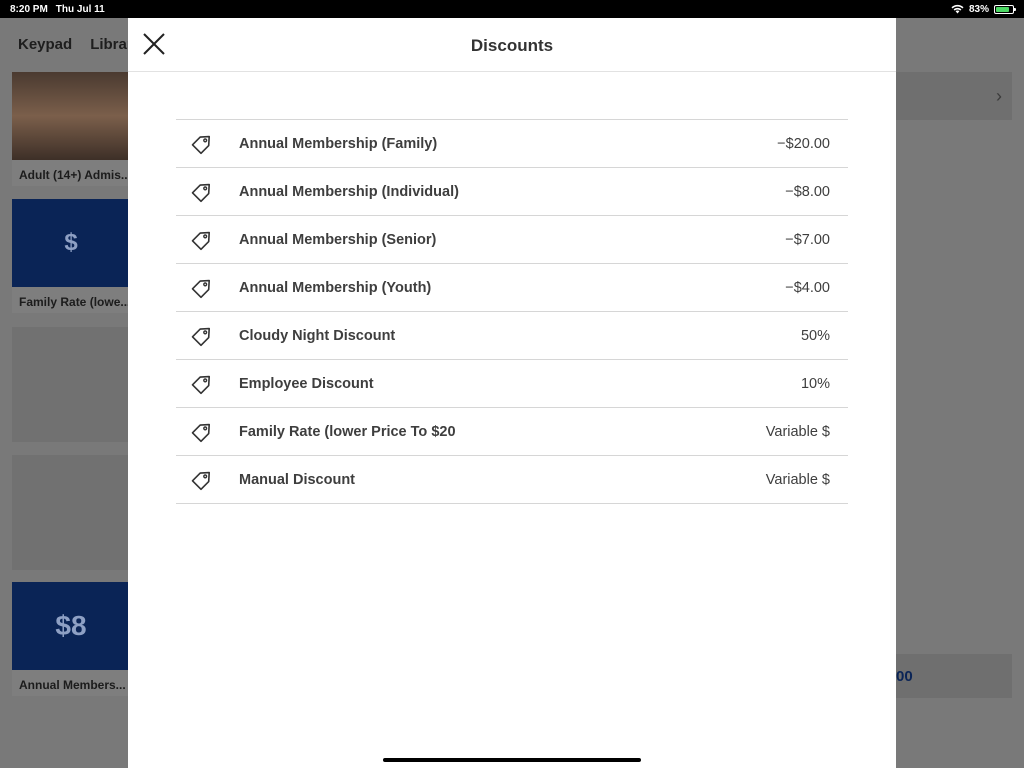 The height and width of the screenshot is (768, 1024). I want to click on discount-amount: −$20.00, so click(803, 143).